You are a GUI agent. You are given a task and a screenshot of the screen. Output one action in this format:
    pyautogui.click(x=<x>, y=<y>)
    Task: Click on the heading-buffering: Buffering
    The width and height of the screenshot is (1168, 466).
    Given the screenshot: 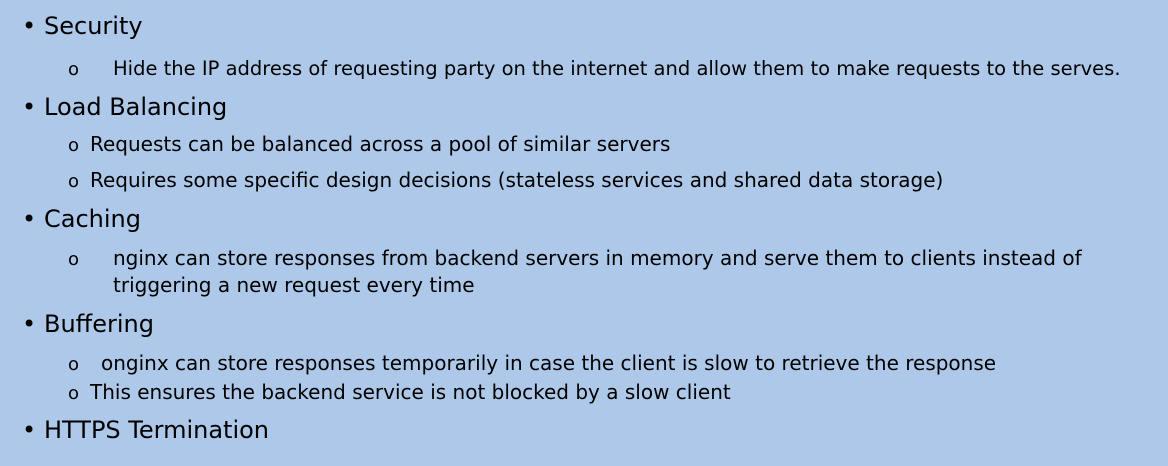 What is the action you would take?
    pyautogui.click(x=99, y=324)
    